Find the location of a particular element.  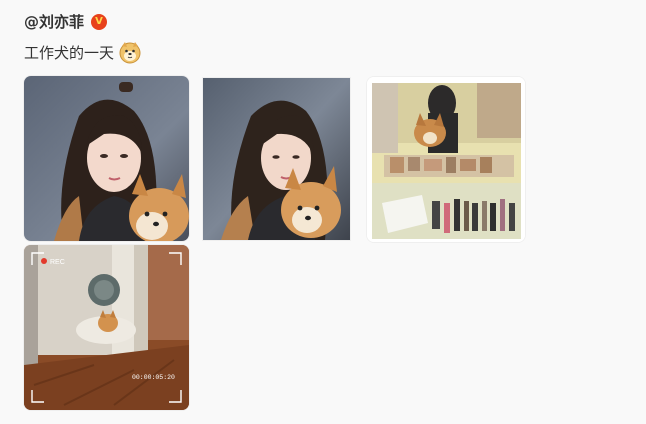

username-link: @刘亦菲 is located at coordinates (54, 21).